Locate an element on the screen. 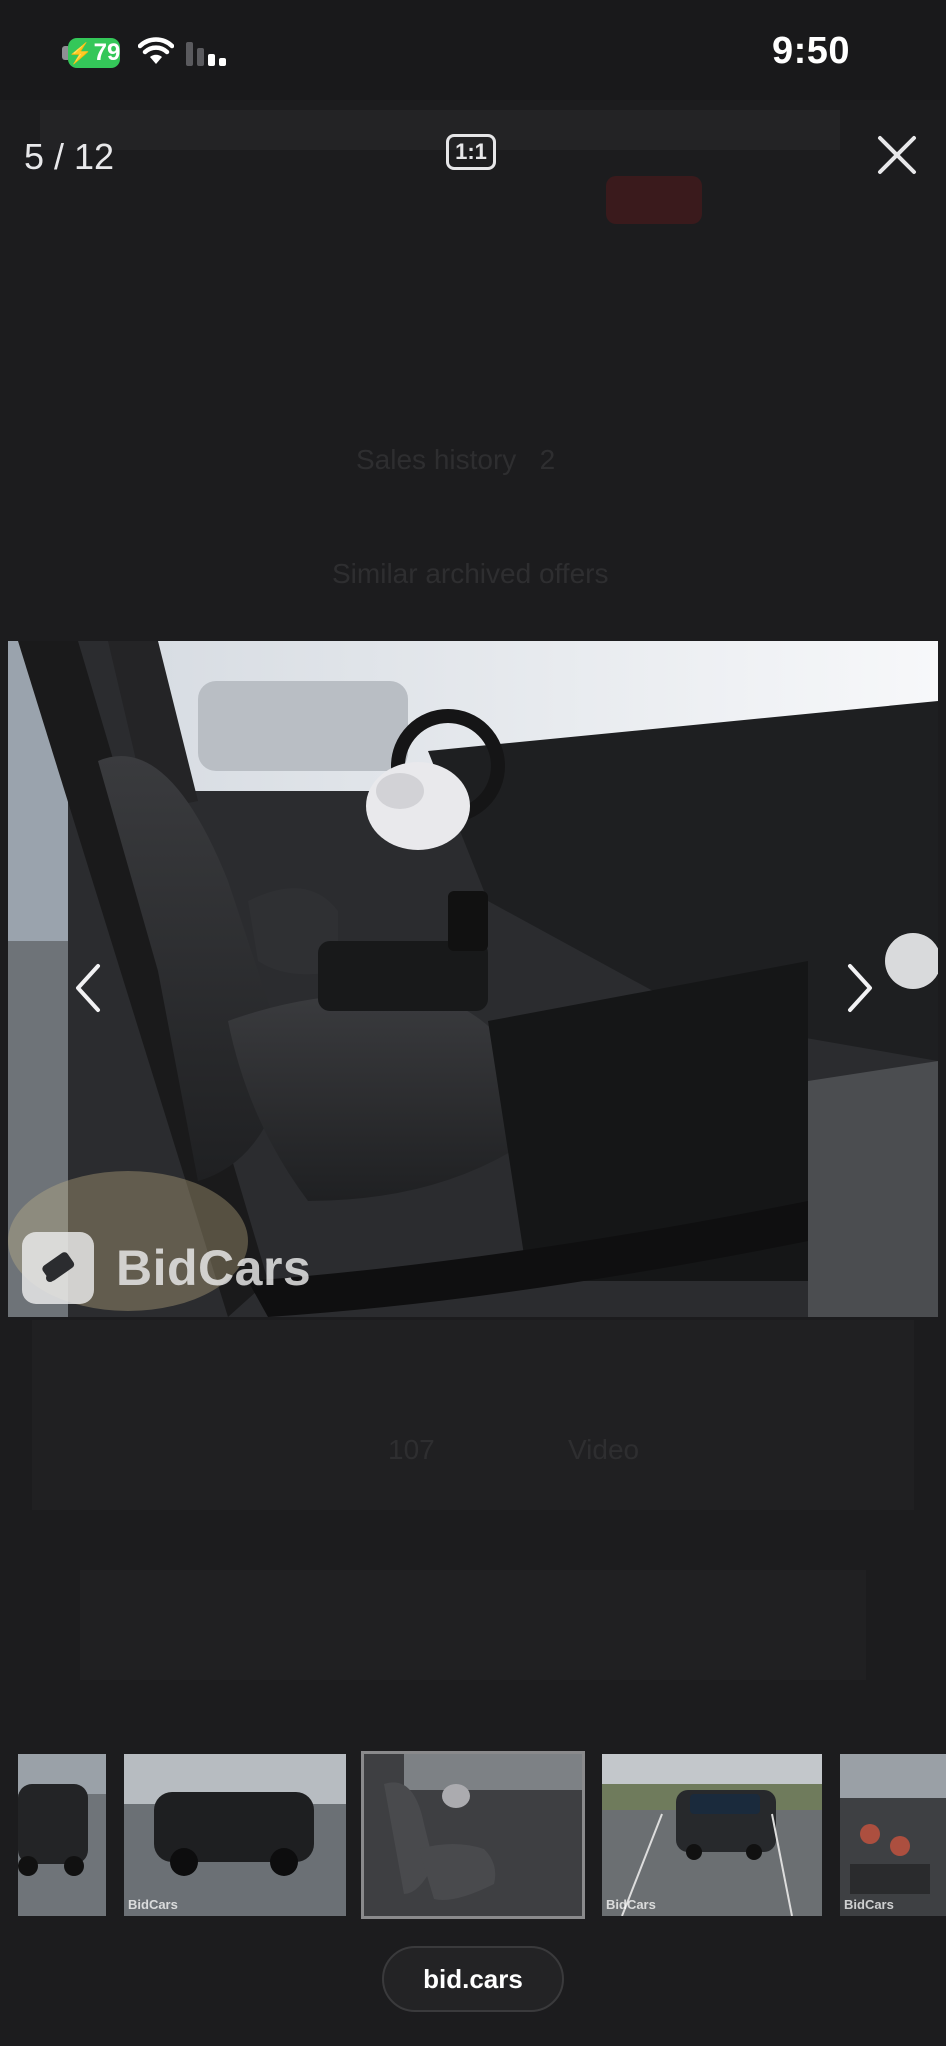 The height and width of the screenshot is (2046, 946). bg-tab-count: 107 is located at coordinates (411, 1449).